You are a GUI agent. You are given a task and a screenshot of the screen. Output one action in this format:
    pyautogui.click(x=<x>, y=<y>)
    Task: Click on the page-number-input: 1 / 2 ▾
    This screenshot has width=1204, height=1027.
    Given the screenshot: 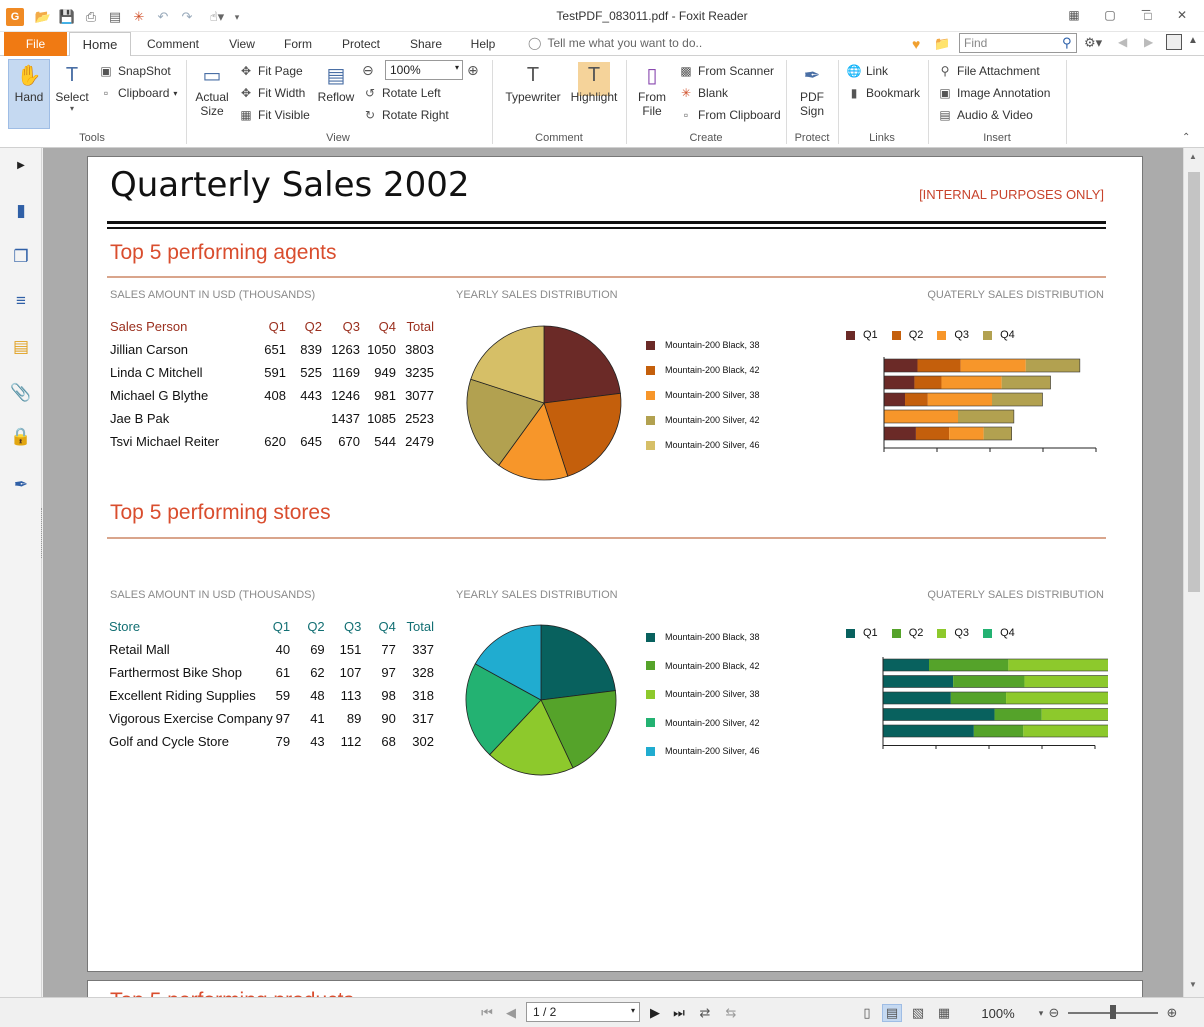 What is the action you would take?
    pyautogui.click(x=583, y=1012)
    